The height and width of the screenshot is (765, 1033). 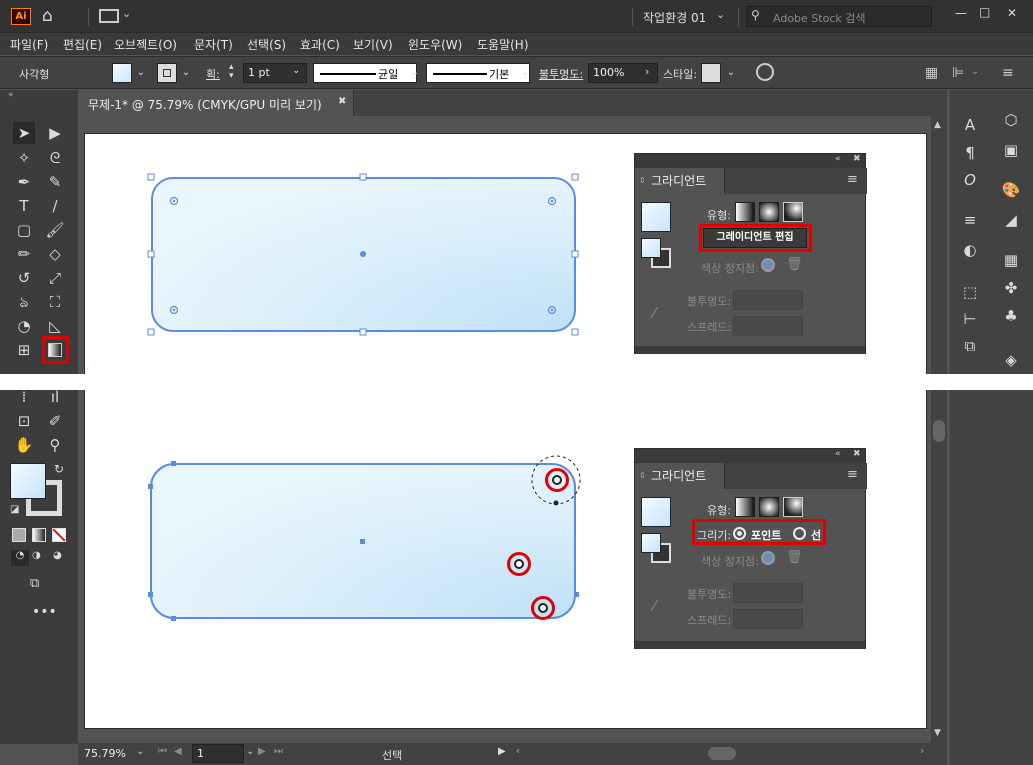 What do you see at coordinates (543, 608) in the screenshot?
I see `gradient-point-bottom` at bounding box center [543, 608].